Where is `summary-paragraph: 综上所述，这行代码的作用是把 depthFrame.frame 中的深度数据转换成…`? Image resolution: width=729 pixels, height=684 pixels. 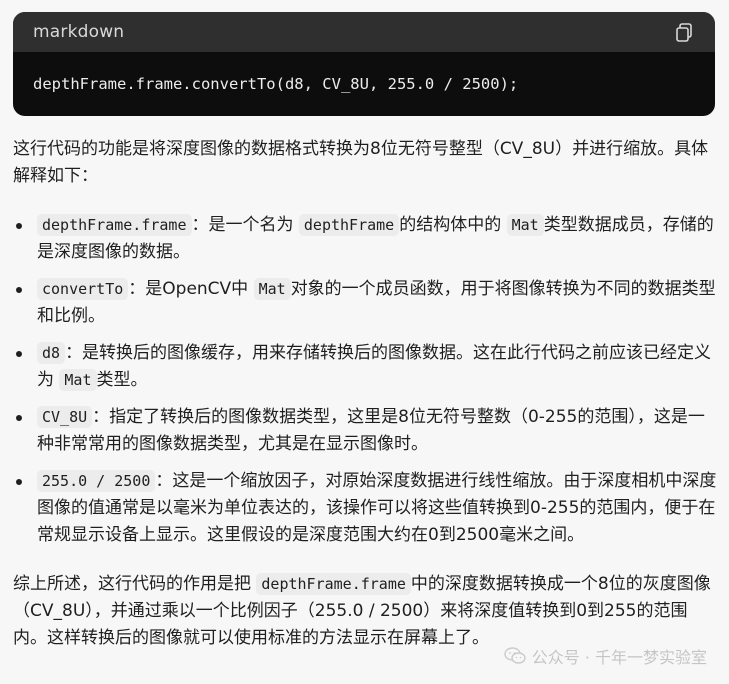 summary-paragraph: 综上所述，这行代码的作用是把 depthFrame.frame 中的深度数据转换成… is located at coordinates (366, 611).